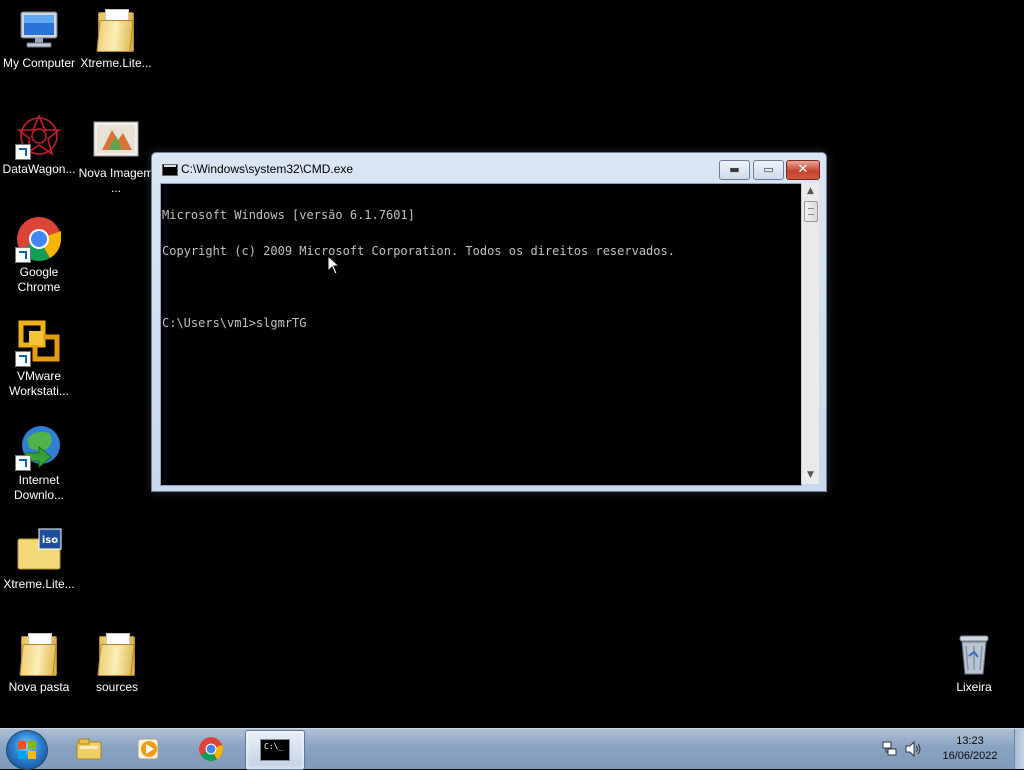 The width and height of the screenshot is (1024, 770). I want to click on system-tray: 13:23 16/06/2022, so click(950, 749).